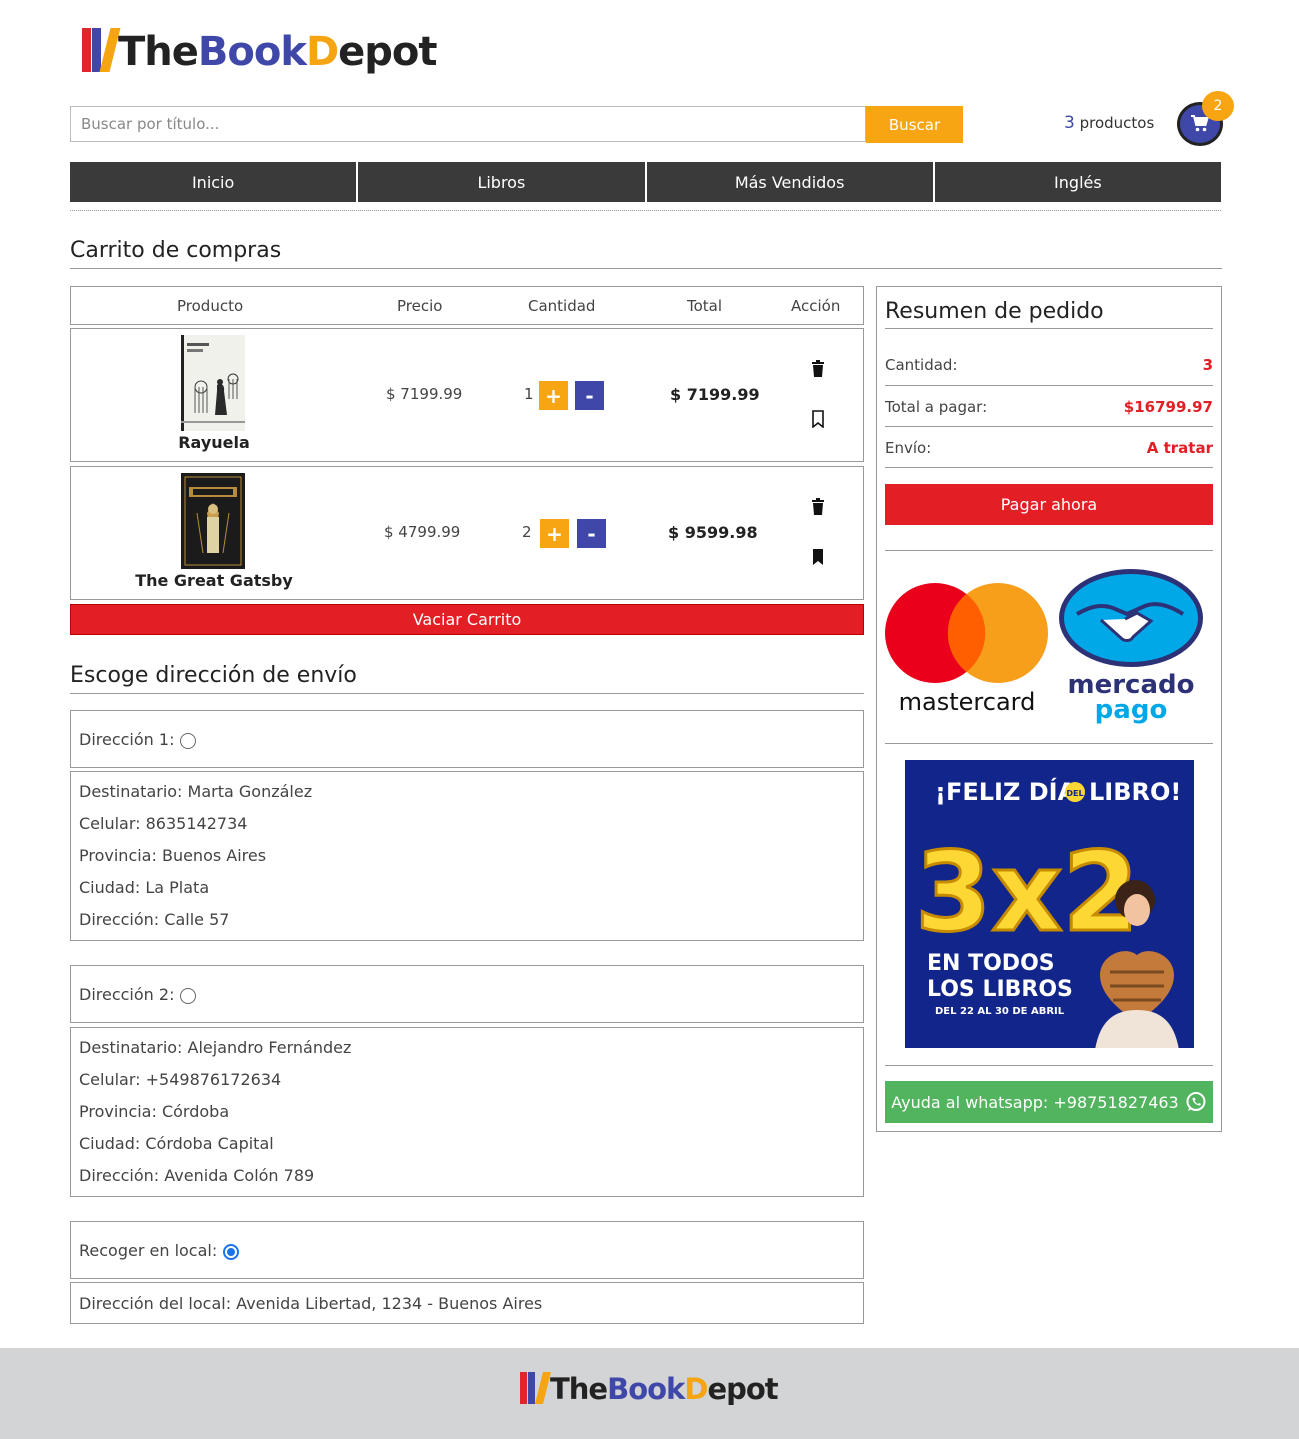 The image size is (1299, 1439). I want to click on empty-cart-button: Vaciar Carrito, so click(467, 619).